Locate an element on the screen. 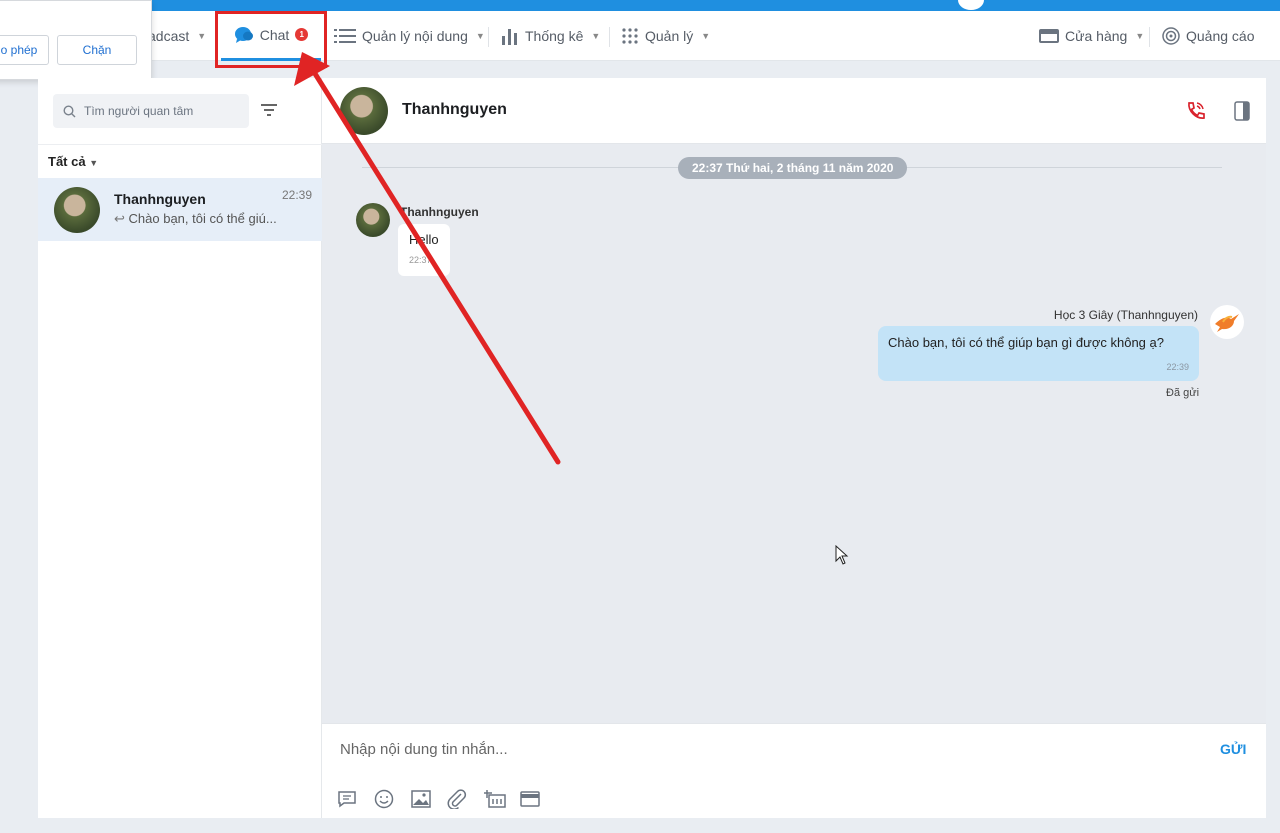 This screenshot has height=833, width=1280. chat-header: Thanhnguyen is located at coordinates (794, 111).